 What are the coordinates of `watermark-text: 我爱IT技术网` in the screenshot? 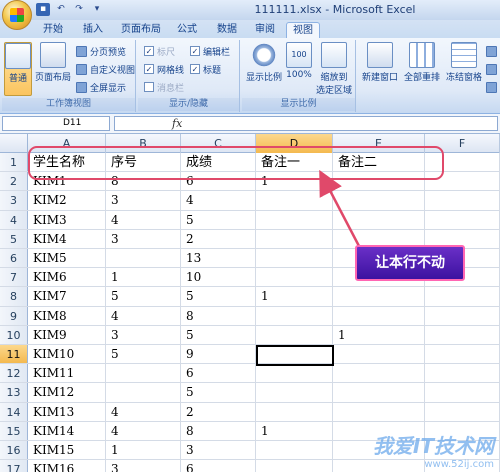 It's located at (433, 446).